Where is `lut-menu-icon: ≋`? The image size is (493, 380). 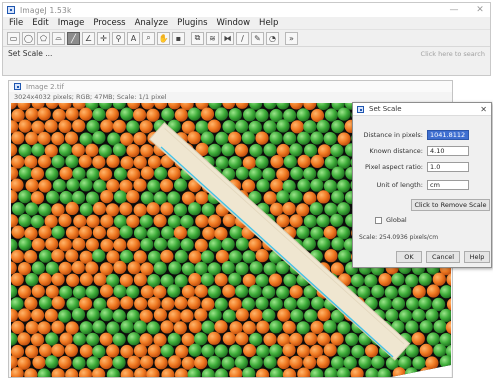
lut-menu-icon: ≋ is located at coordinates (212, 38).